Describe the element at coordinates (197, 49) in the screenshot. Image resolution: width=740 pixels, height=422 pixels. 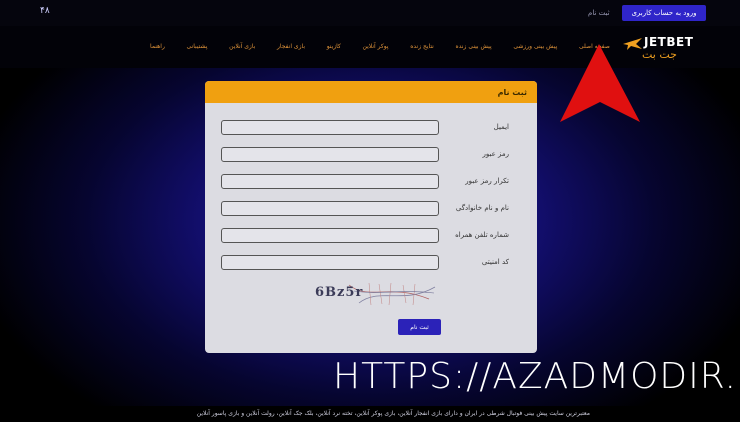
I see `nav-item-support: پشتیبانی` at that location.